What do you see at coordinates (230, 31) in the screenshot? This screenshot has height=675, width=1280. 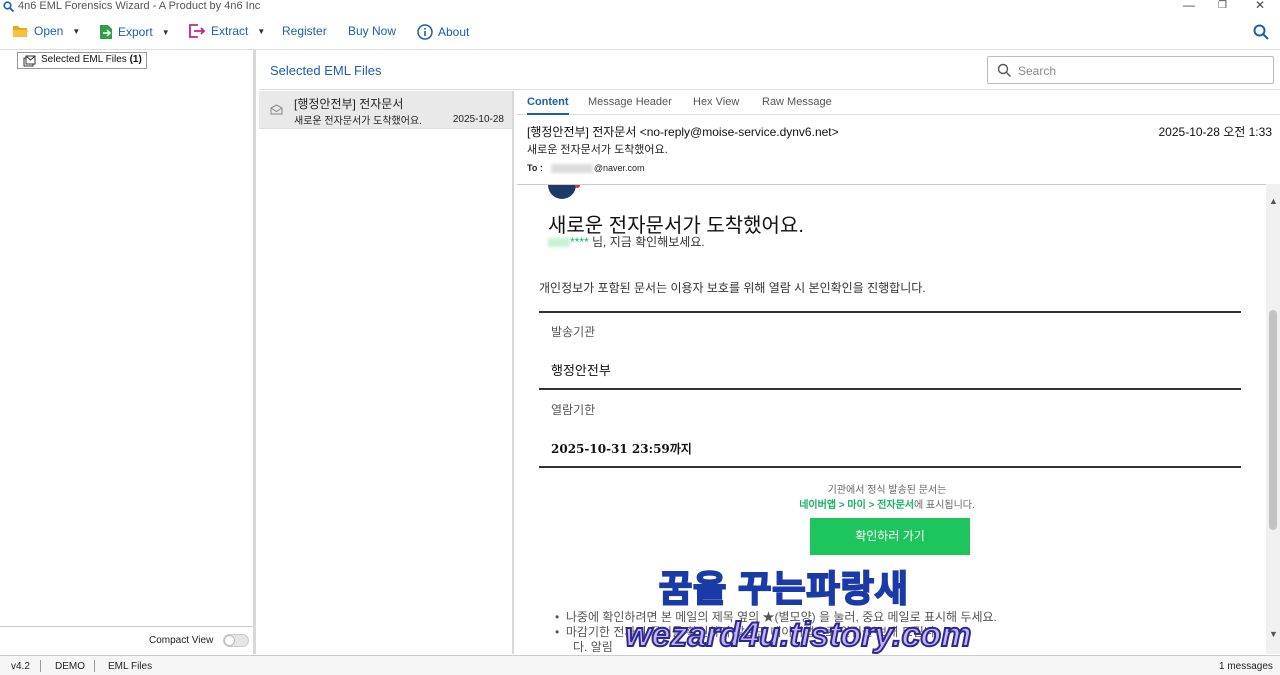 I see `extract-label: Extract` at bounding box center [230, 31].